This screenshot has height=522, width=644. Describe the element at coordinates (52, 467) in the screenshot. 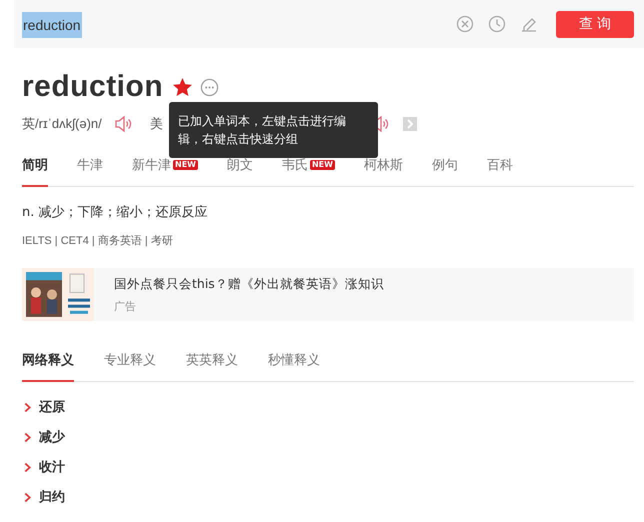

I see `sense-item: 收汁` at that location.